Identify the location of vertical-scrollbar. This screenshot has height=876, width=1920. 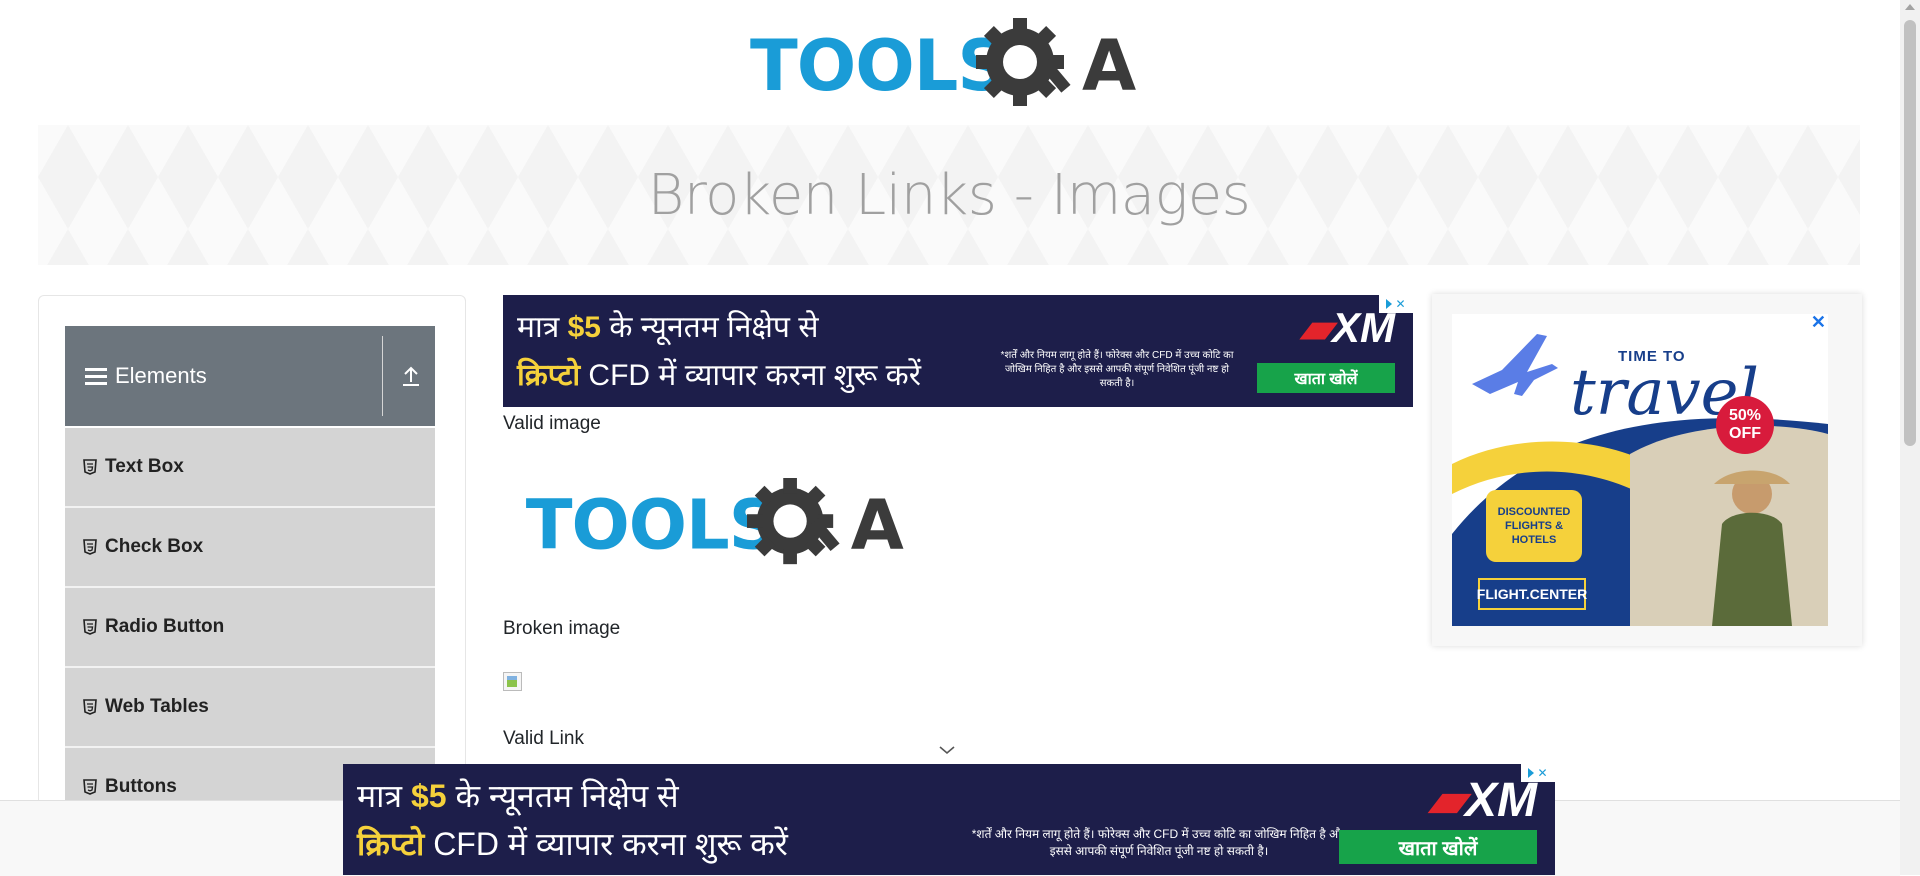
(1910, 437).